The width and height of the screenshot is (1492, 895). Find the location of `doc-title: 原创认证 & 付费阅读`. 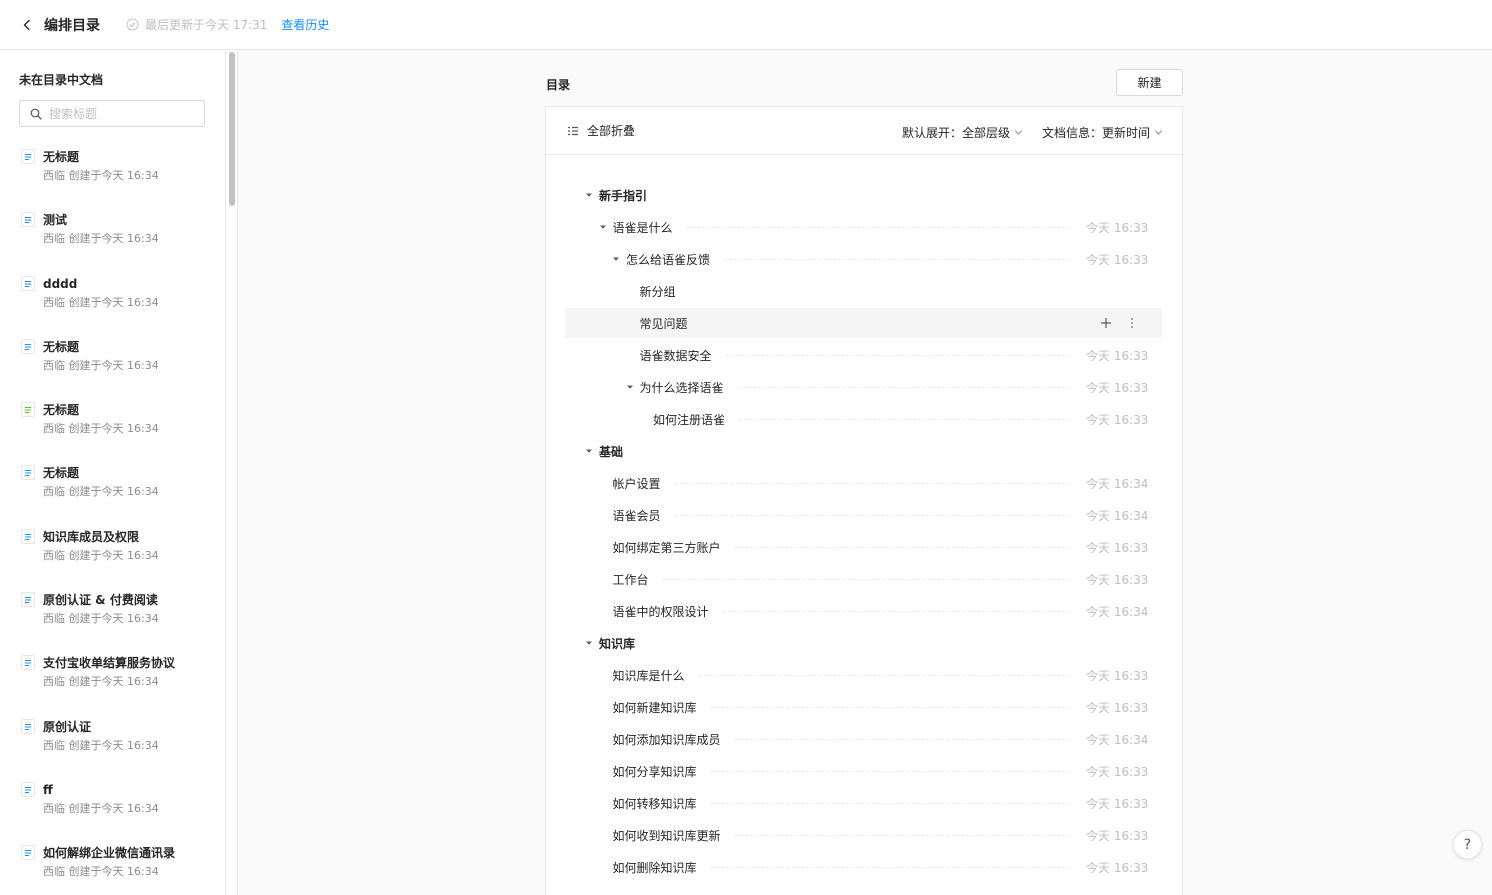

doc-title: 原创认证 & 付费阅读 is located at coordinates (100, 600).